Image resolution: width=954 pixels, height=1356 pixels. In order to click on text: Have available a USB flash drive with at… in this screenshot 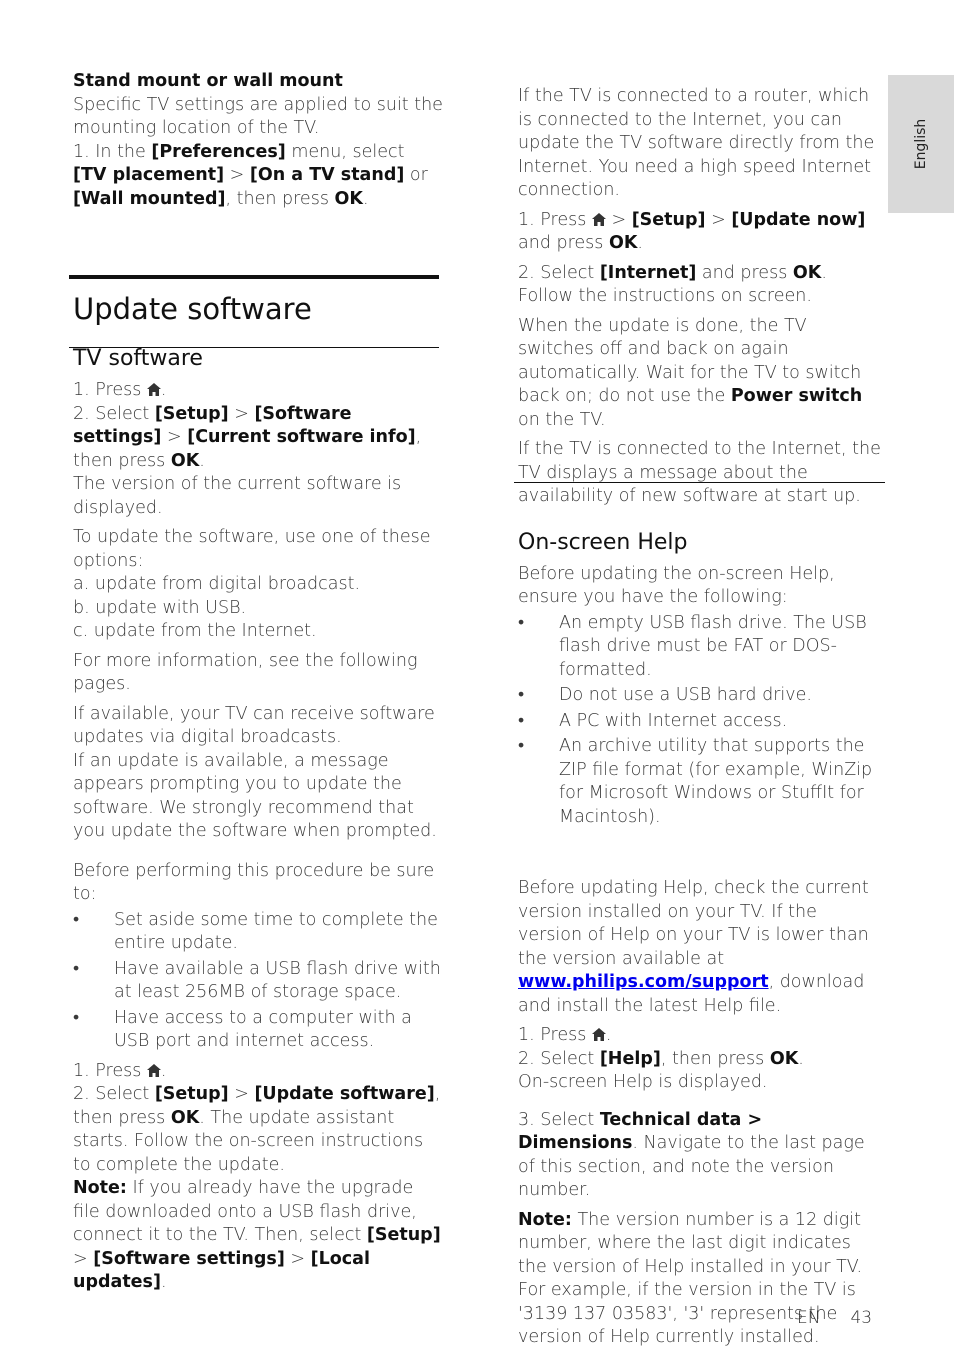, I will do `click(277, 980)`.